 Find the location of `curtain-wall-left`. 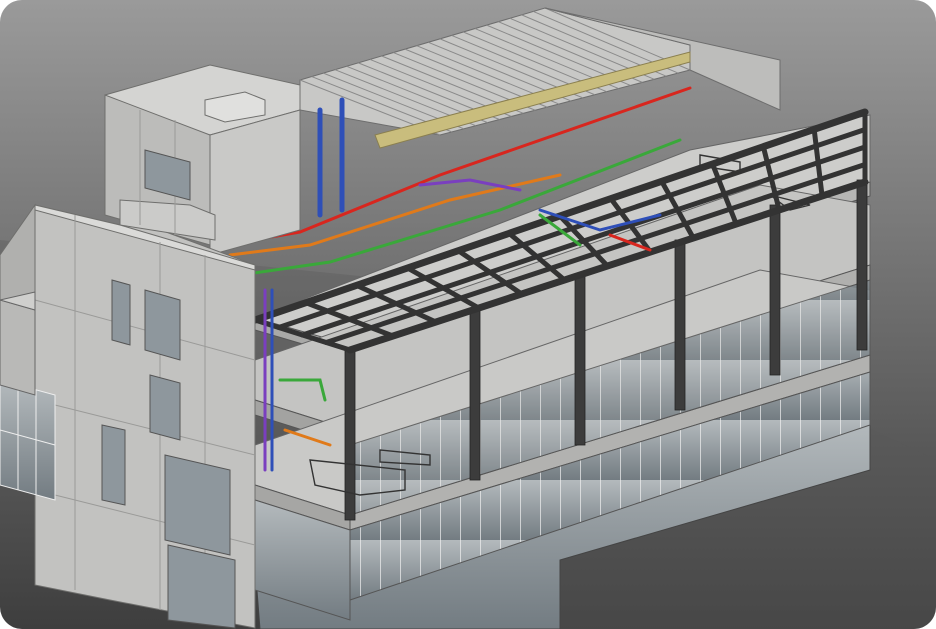

curtain-wall-left is located at coordinates (28, 440).